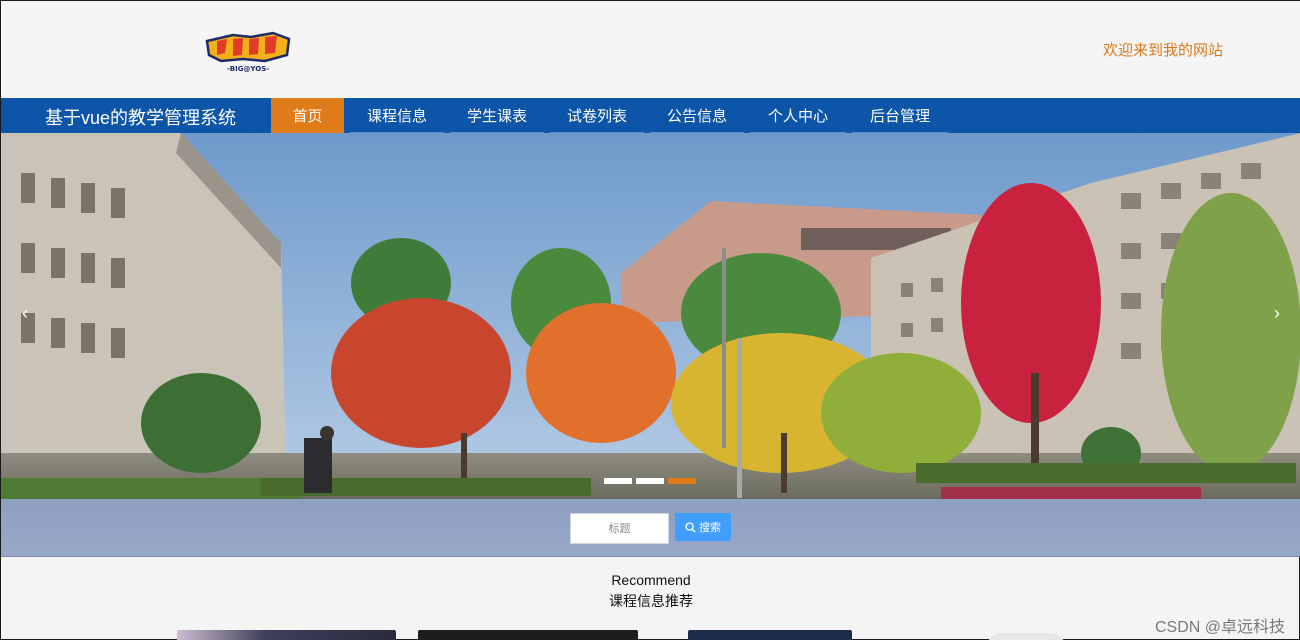  I want to click on nav-item-label: 公告信息, so click(696, 116).